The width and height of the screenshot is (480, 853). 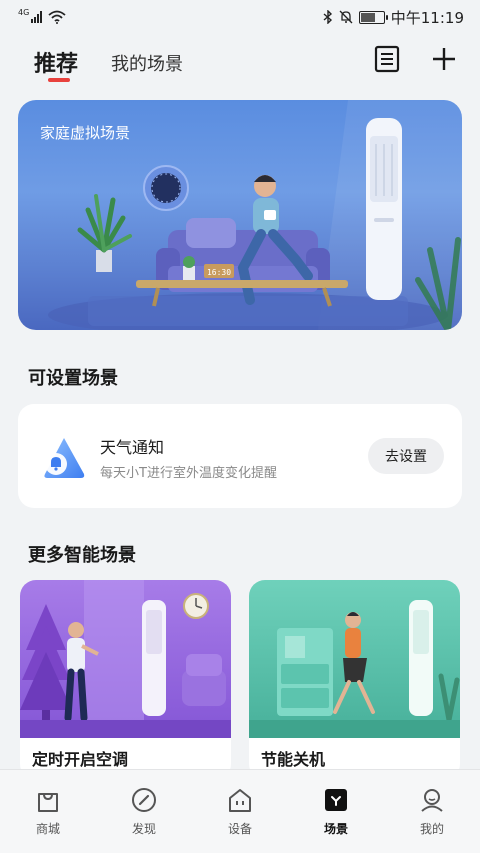 I want to click on nav-item-scenes: 场景, so click(x=336, y=811).